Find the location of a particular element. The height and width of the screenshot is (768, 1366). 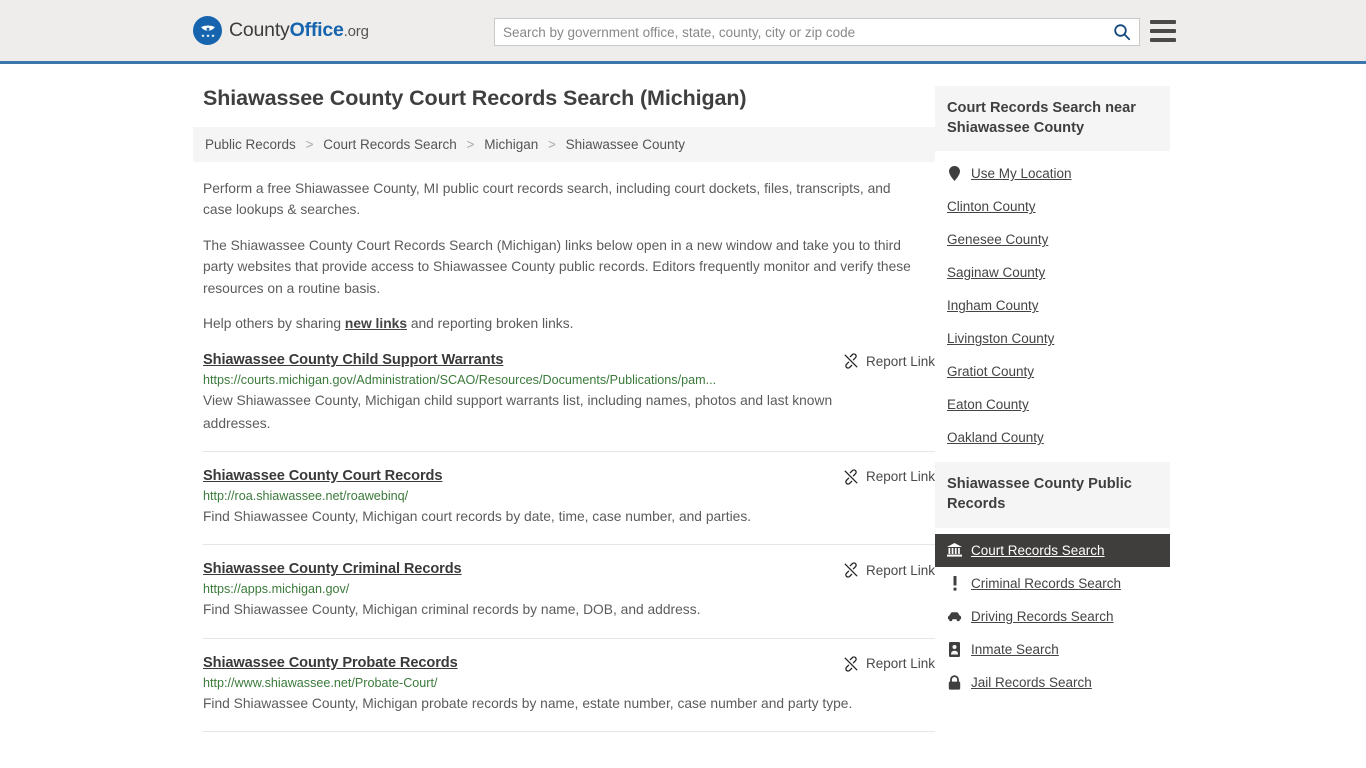

logo-text-org: .org is located at coordinates (356, 31).